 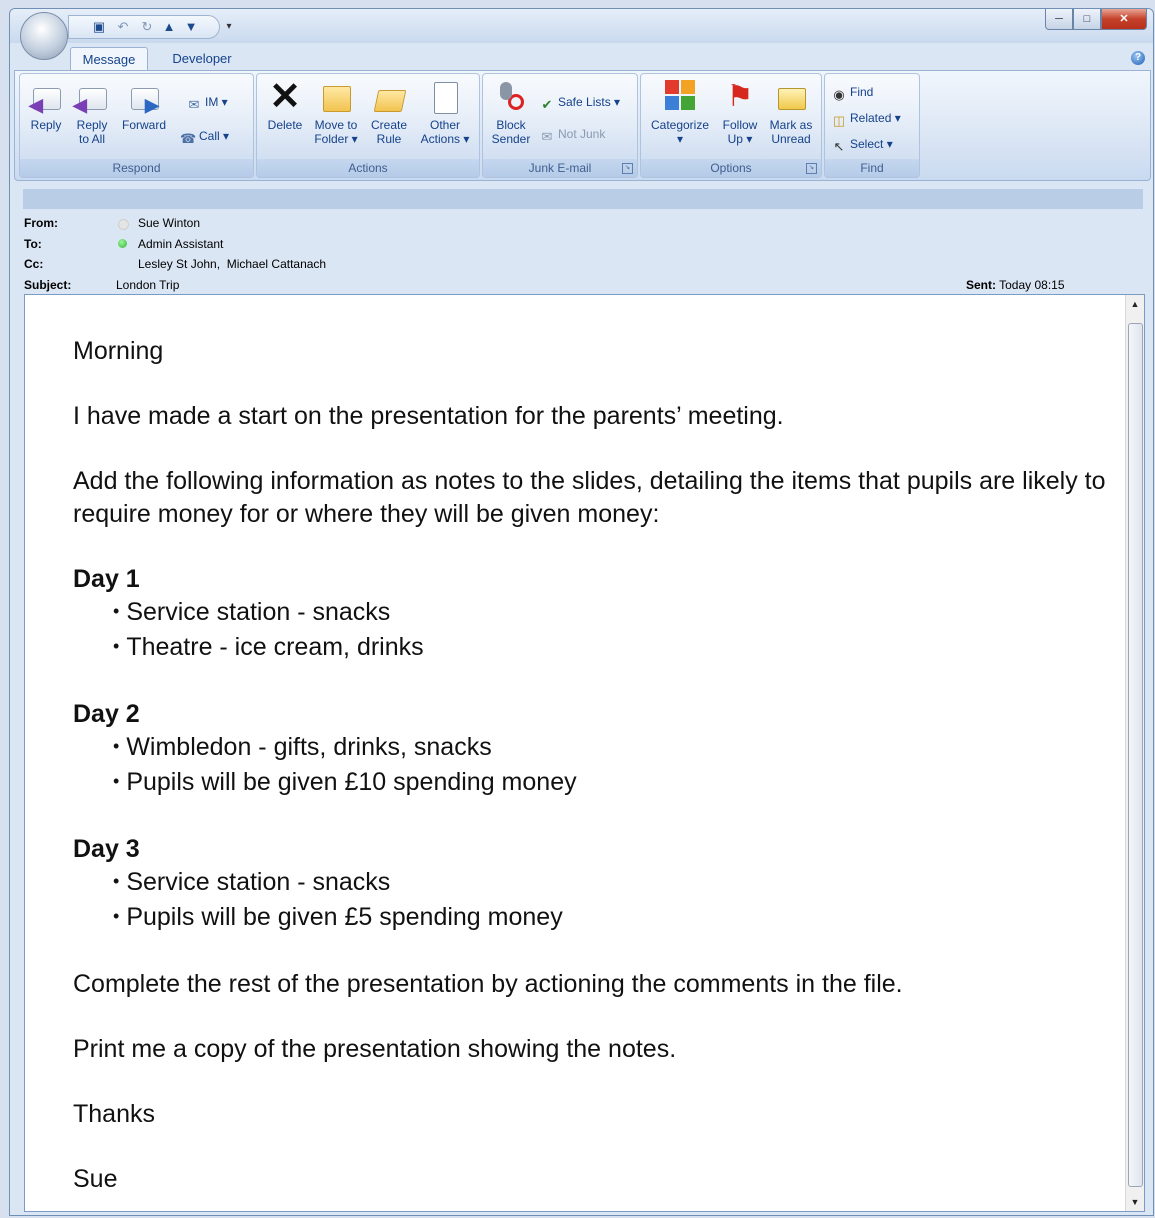 I want to click on signoff: Sue, so click(x=95, y=1179).